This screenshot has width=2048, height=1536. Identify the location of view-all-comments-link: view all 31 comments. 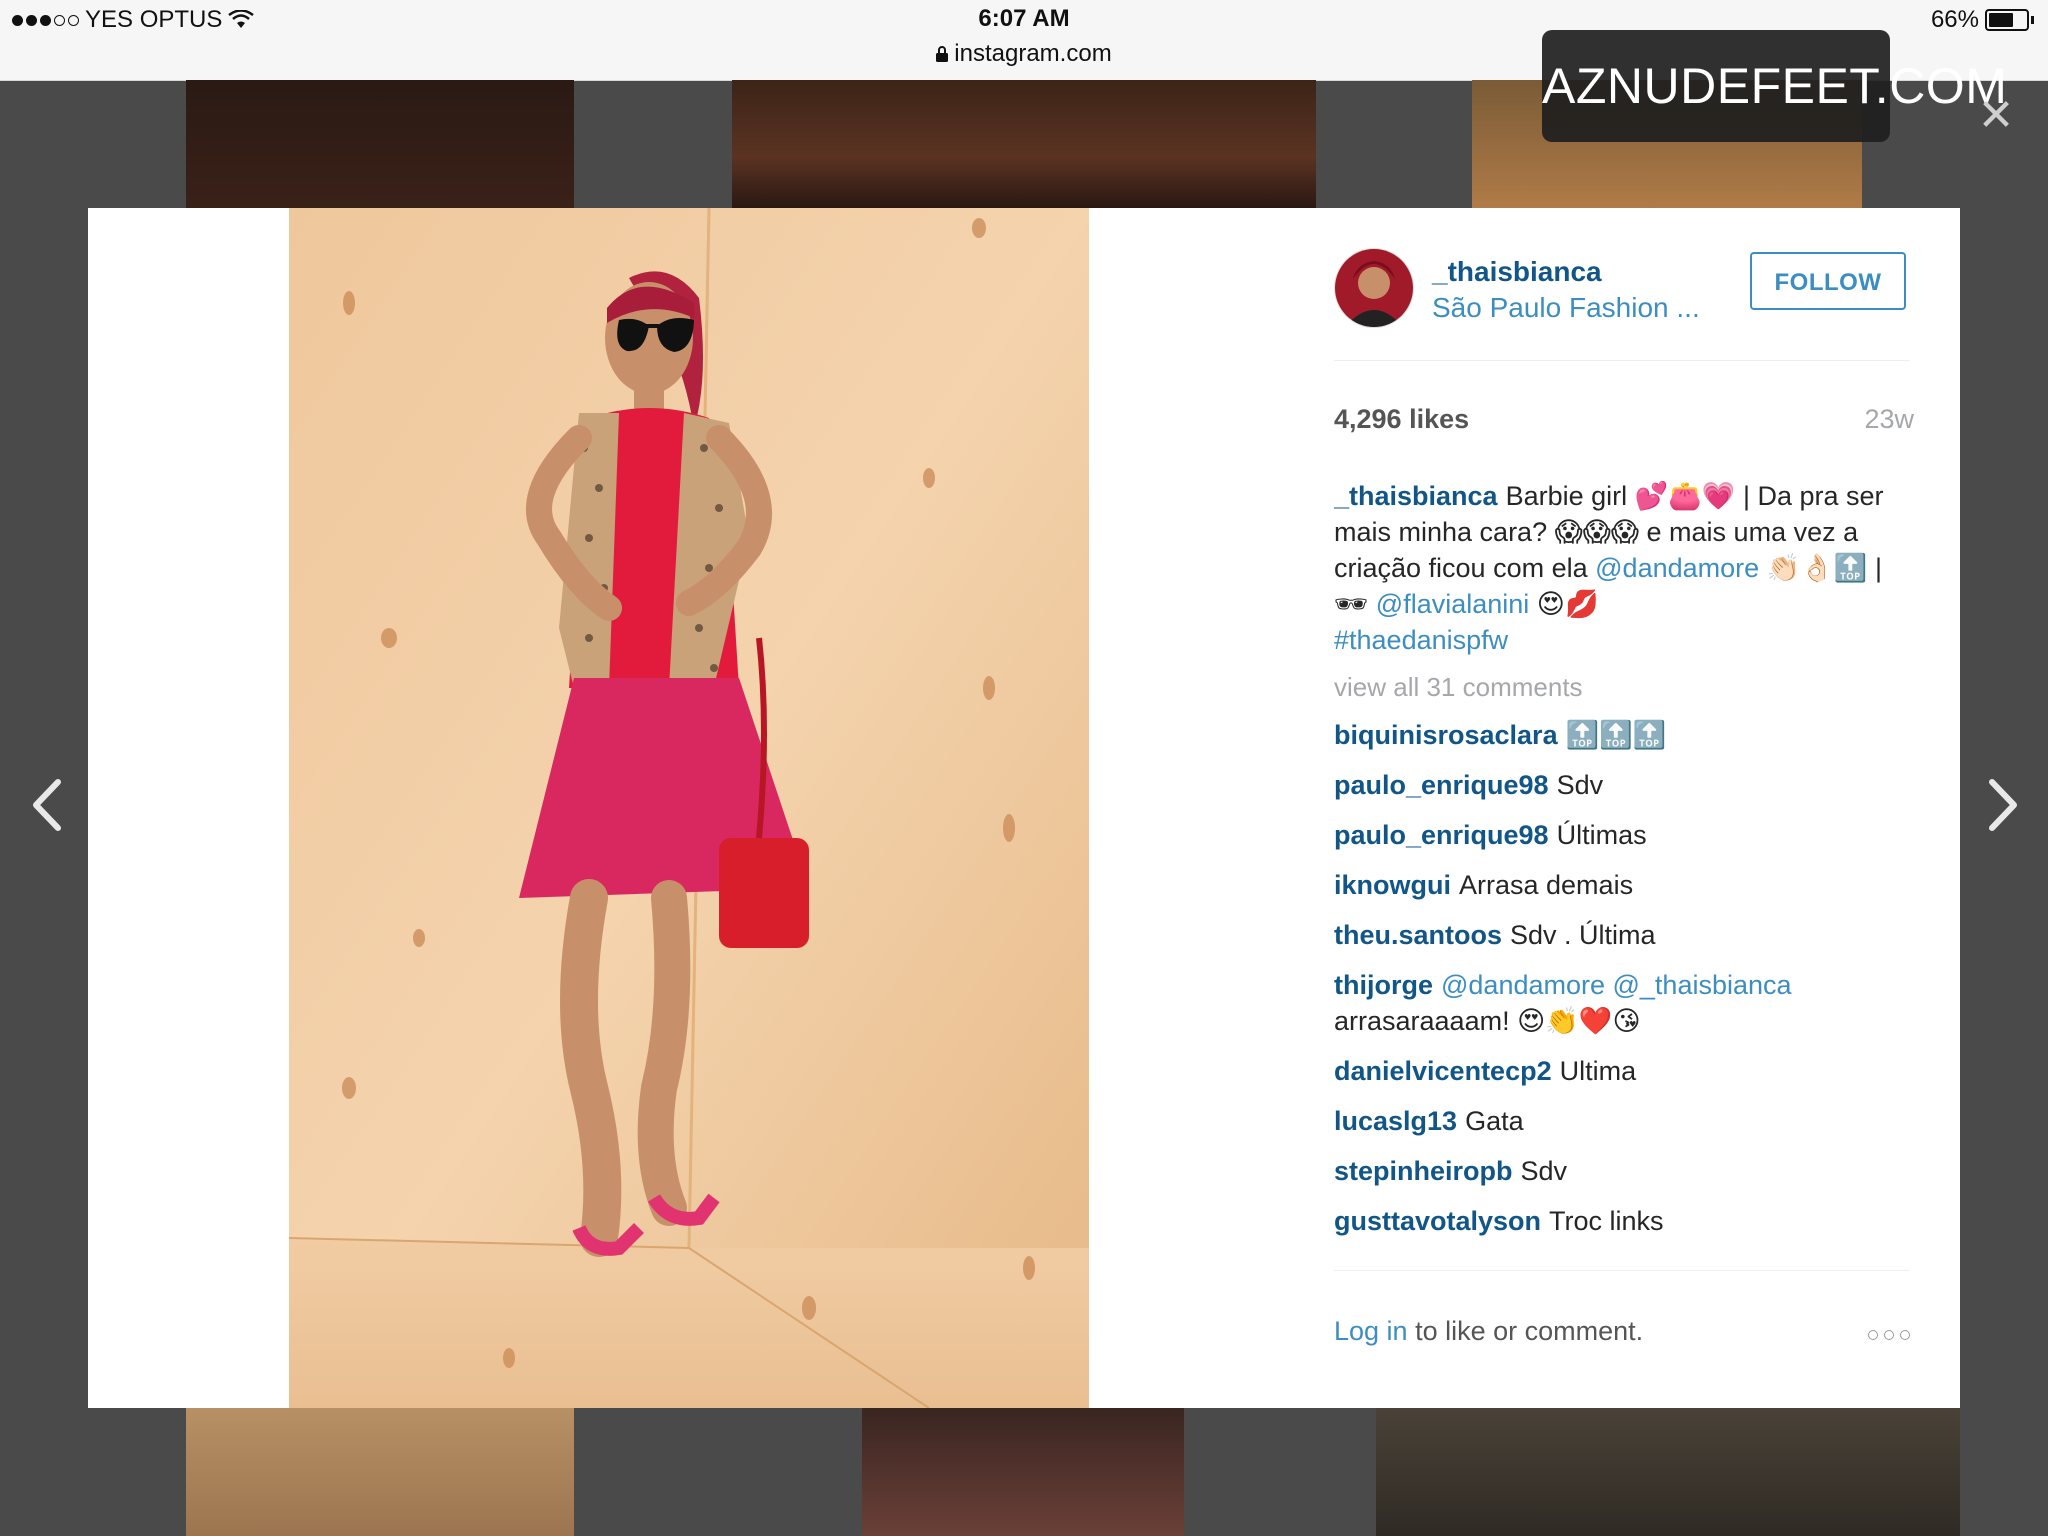
(1622, 687).